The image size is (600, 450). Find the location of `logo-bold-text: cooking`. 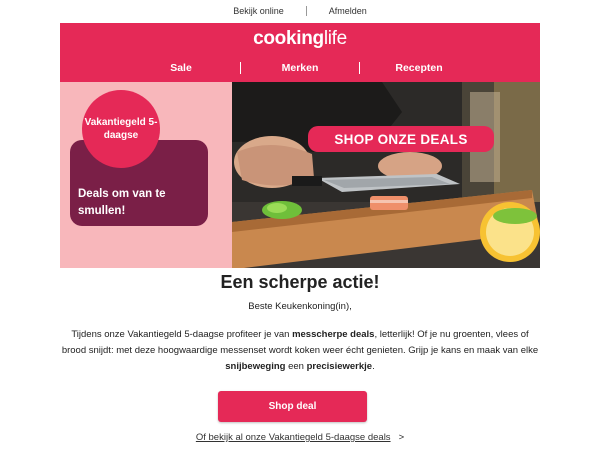

logo-bold-text: cooking is located at coordinates (288, 38).